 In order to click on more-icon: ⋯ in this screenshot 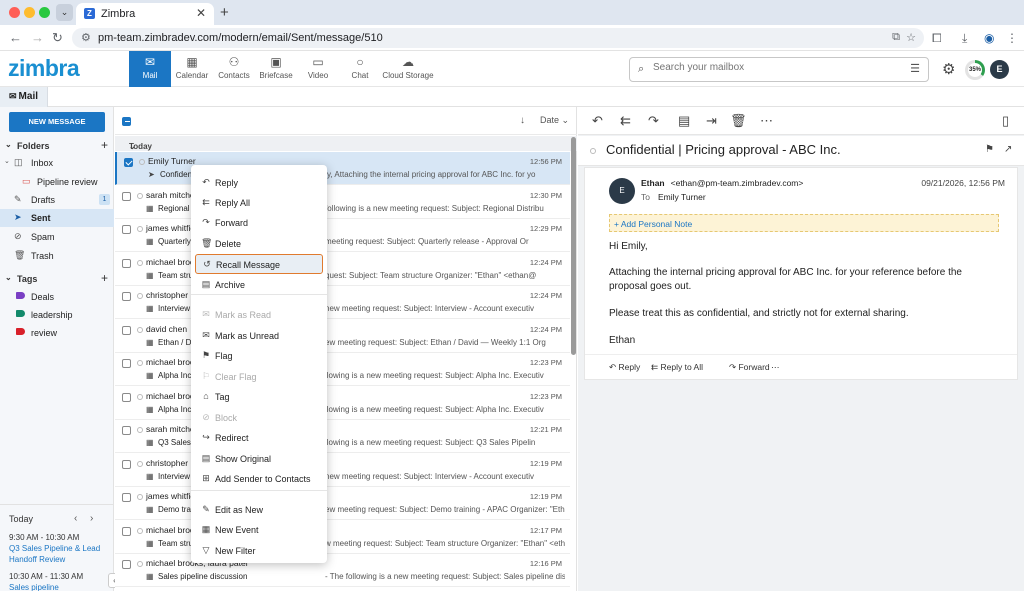, I will do `click(766, 121)`.